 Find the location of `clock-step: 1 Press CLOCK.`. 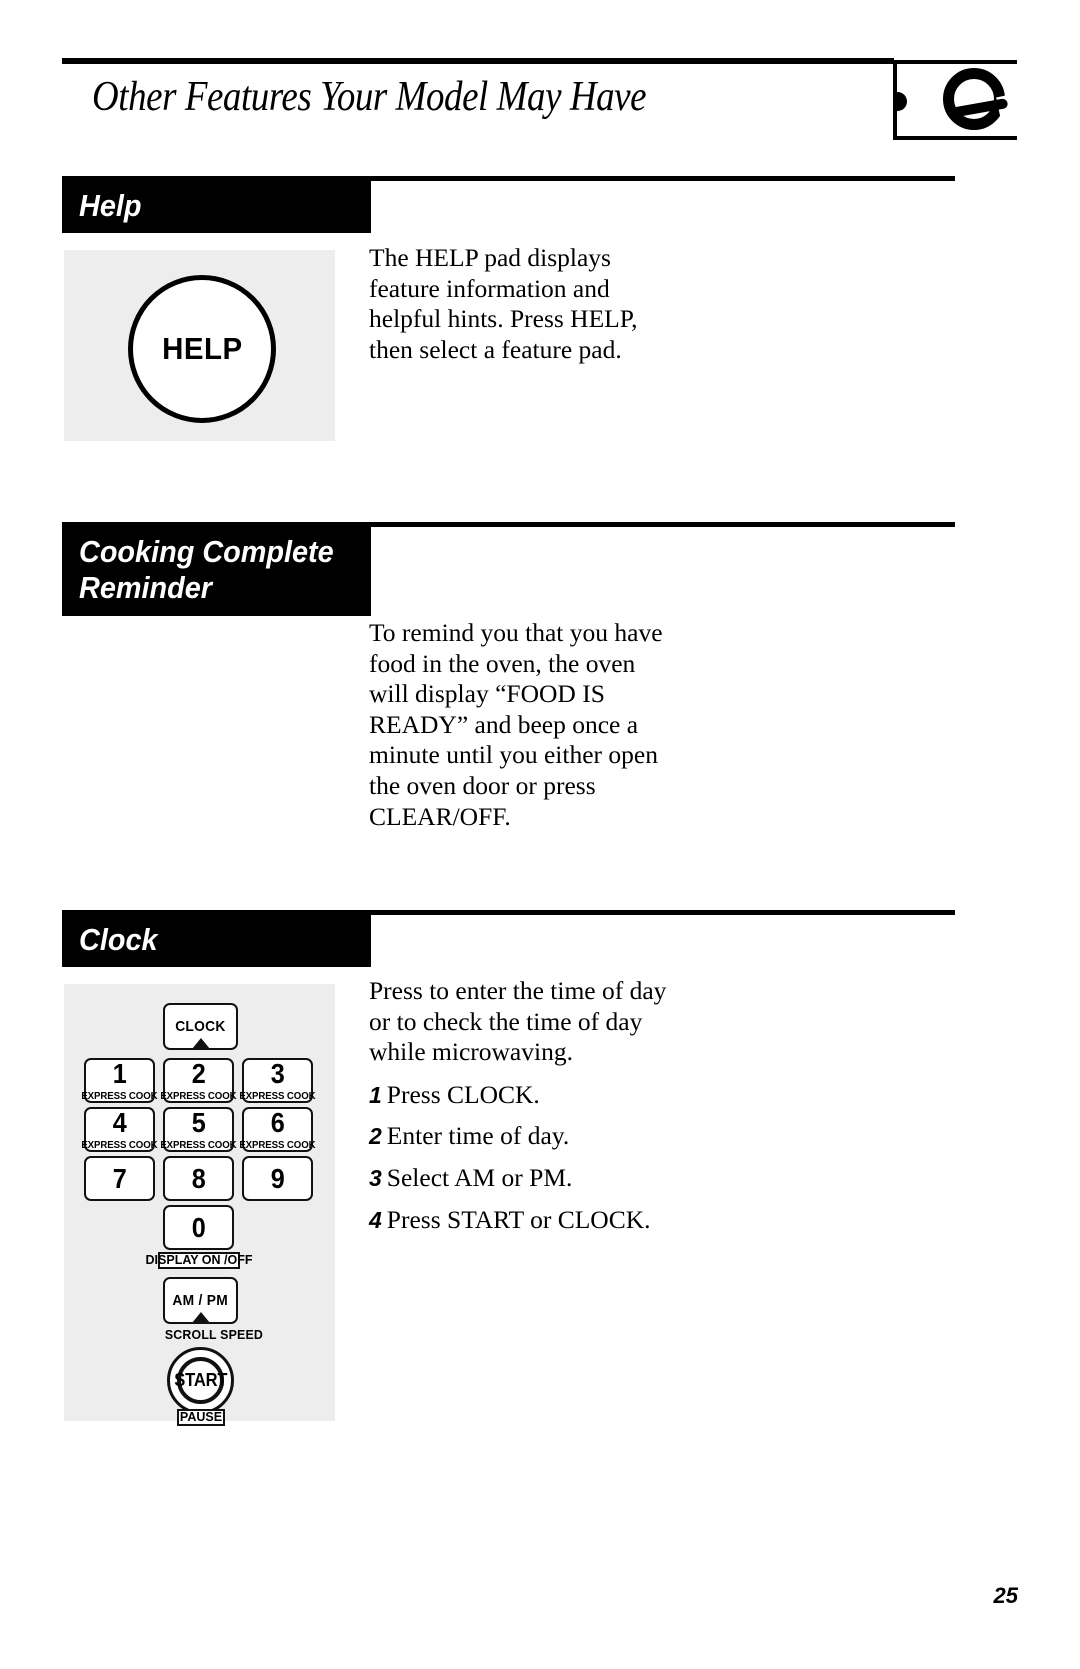

clock-step: 1 Press CLOCK. is located at coordinates (519, 1095).